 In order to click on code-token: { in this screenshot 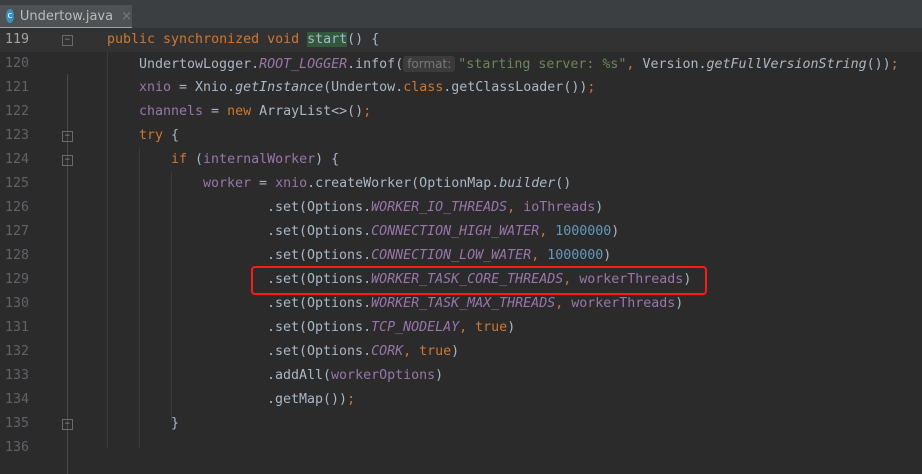, I will do `click(175, 135)`.